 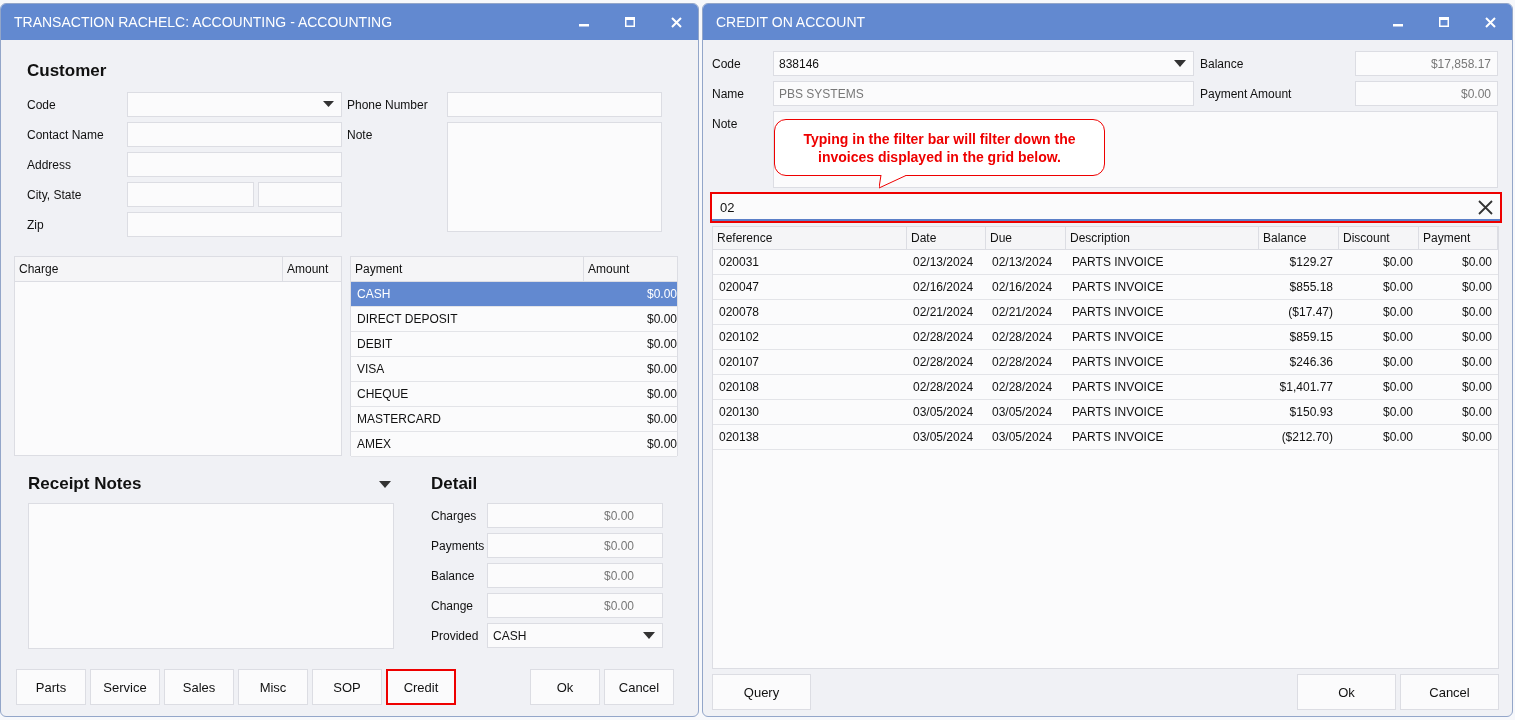 I want to click on column-header: Due, so click(x=1026, y=238).